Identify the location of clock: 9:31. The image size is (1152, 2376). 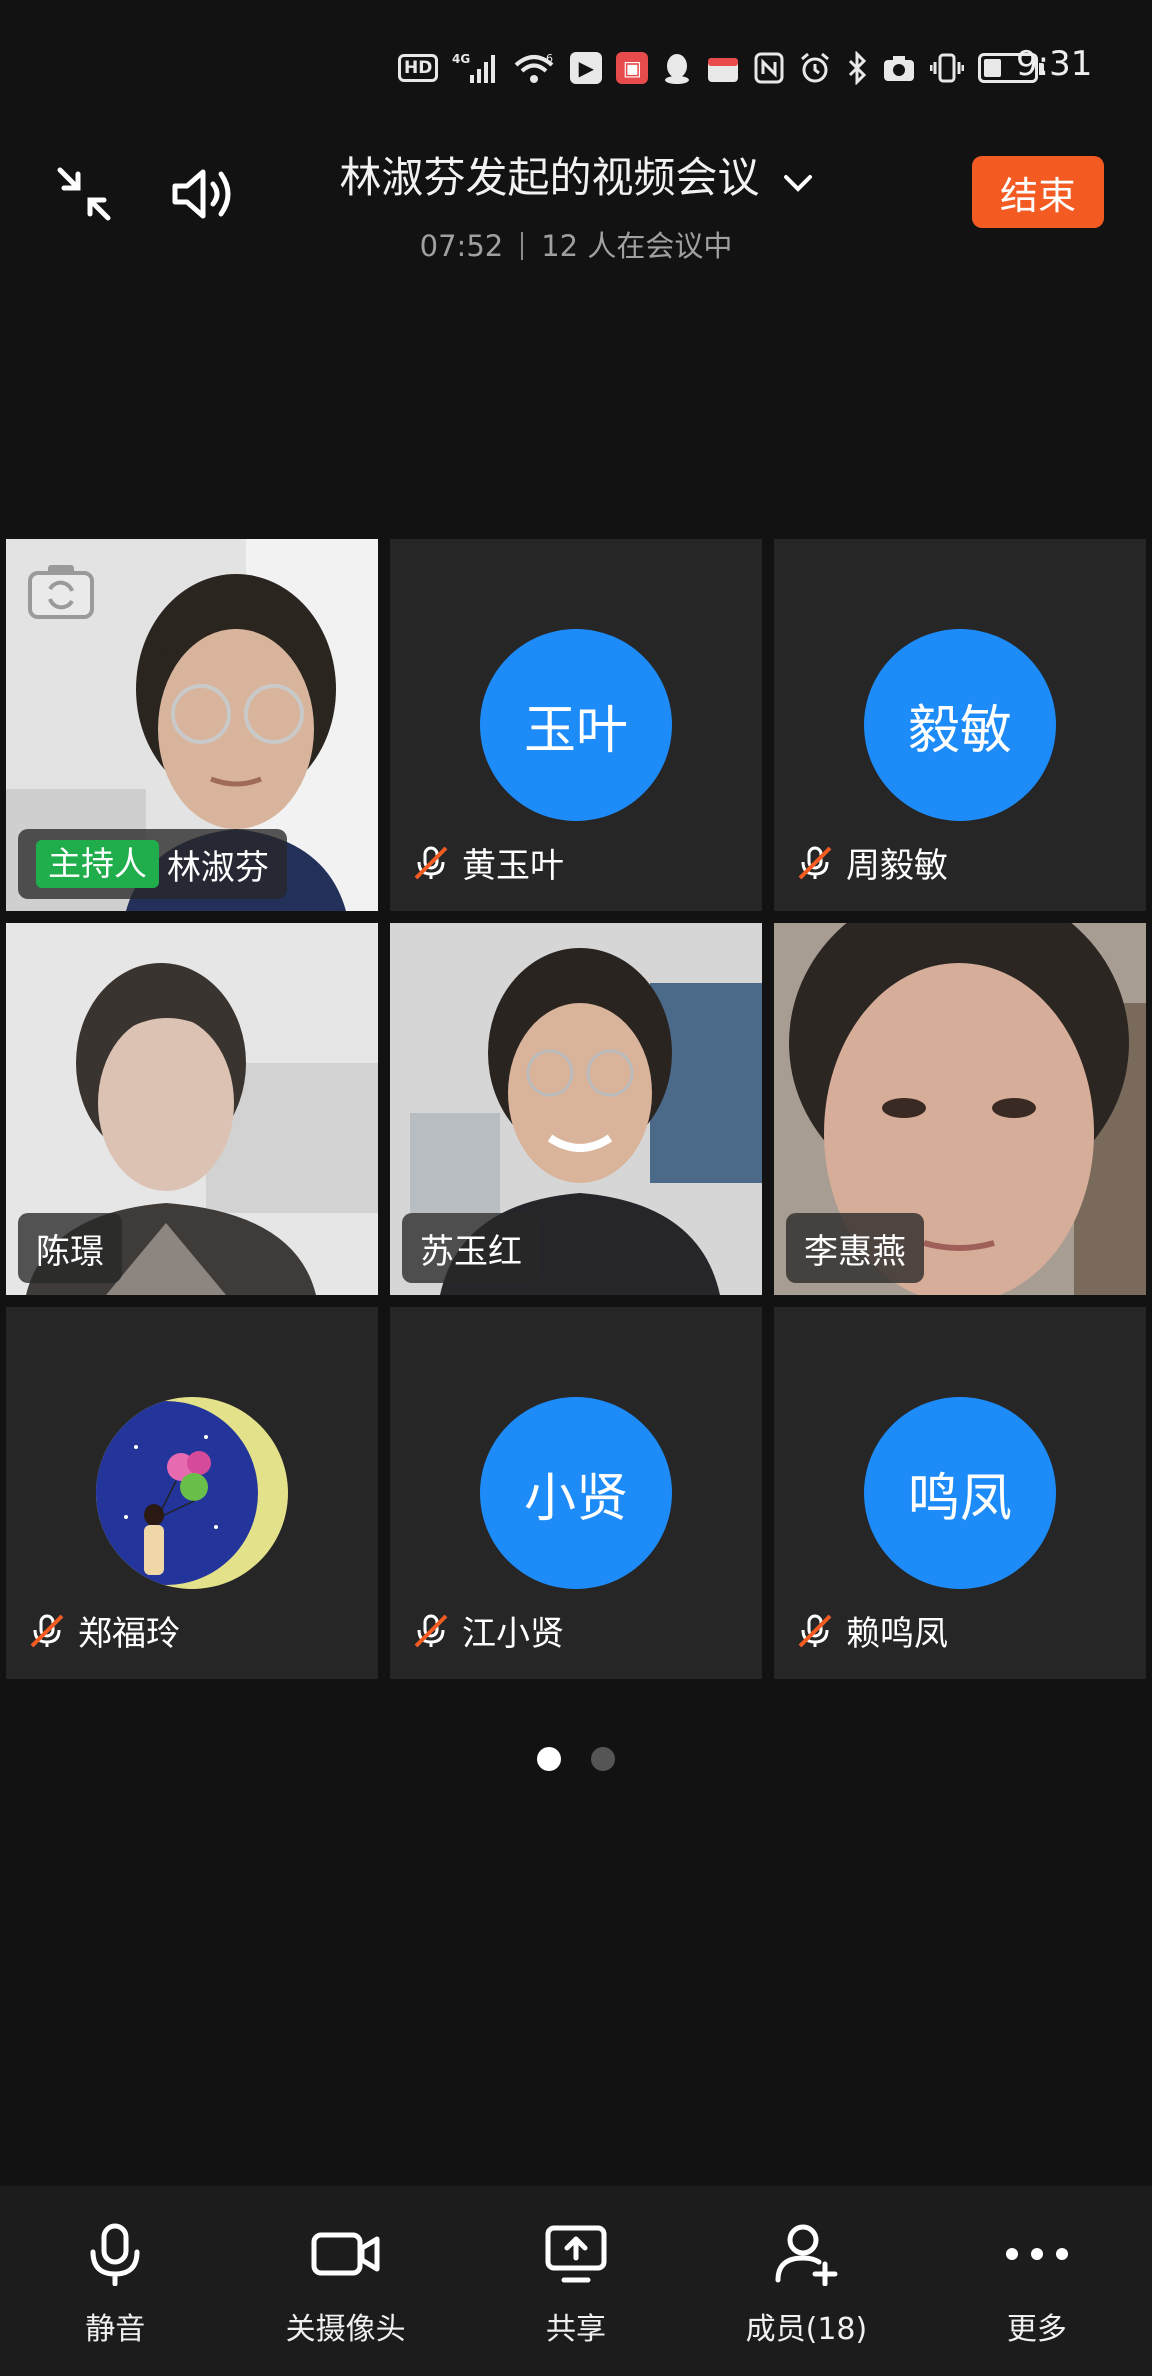
(1054, 64).